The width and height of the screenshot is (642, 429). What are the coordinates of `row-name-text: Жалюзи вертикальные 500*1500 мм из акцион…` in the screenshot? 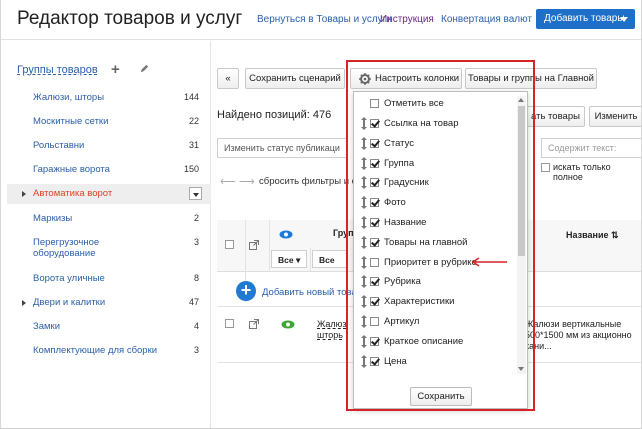 It's located at (578, 335).